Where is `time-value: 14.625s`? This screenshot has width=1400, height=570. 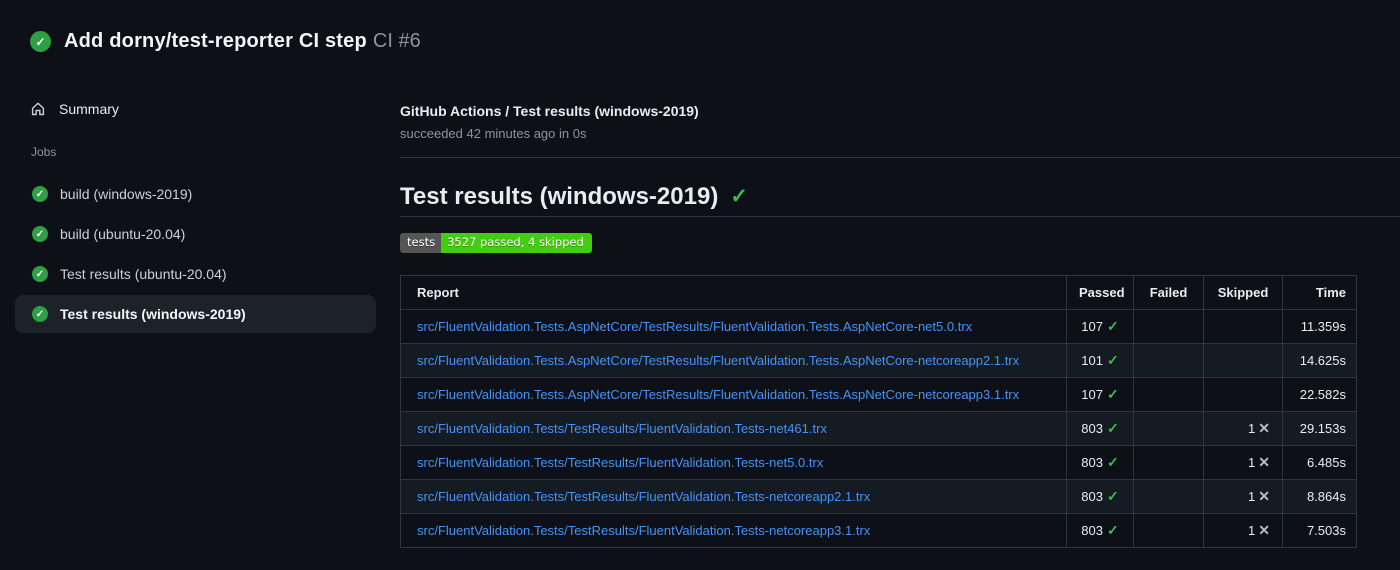 time-value: 14.625s is located at coordinates (1319, 360).